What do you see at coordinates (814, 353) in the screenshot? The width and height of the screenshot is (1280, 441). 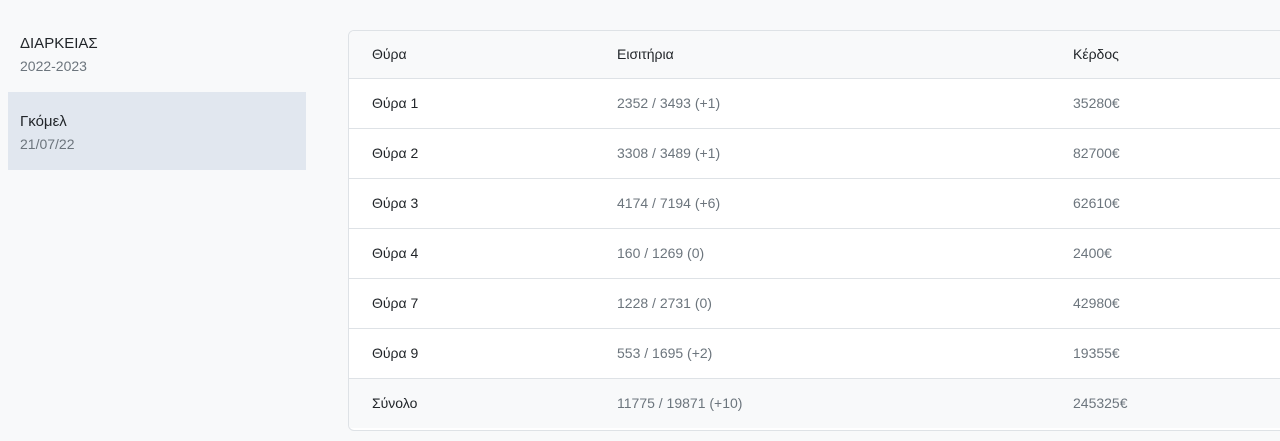 I see `table-row: Θύρα 9 553 / 1695 (+2) 19355€` at bounding box center [814, 353].